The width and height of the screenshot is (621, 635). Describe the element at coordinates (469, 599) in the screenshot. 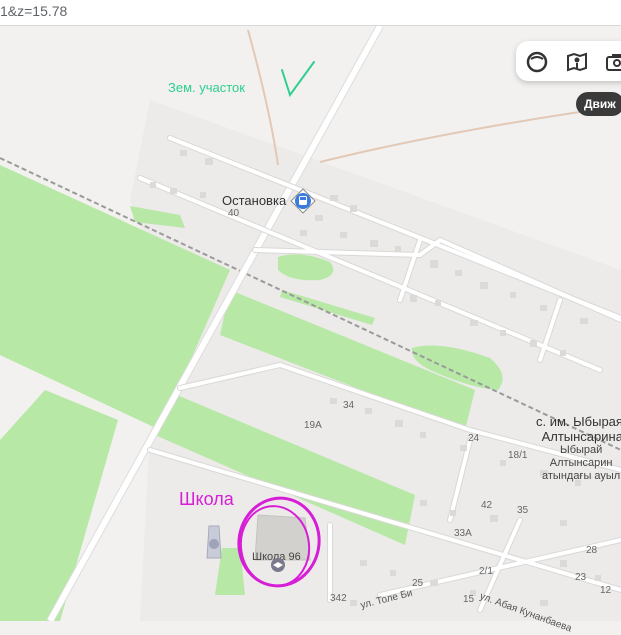

I see `house-number: 15` at that location.